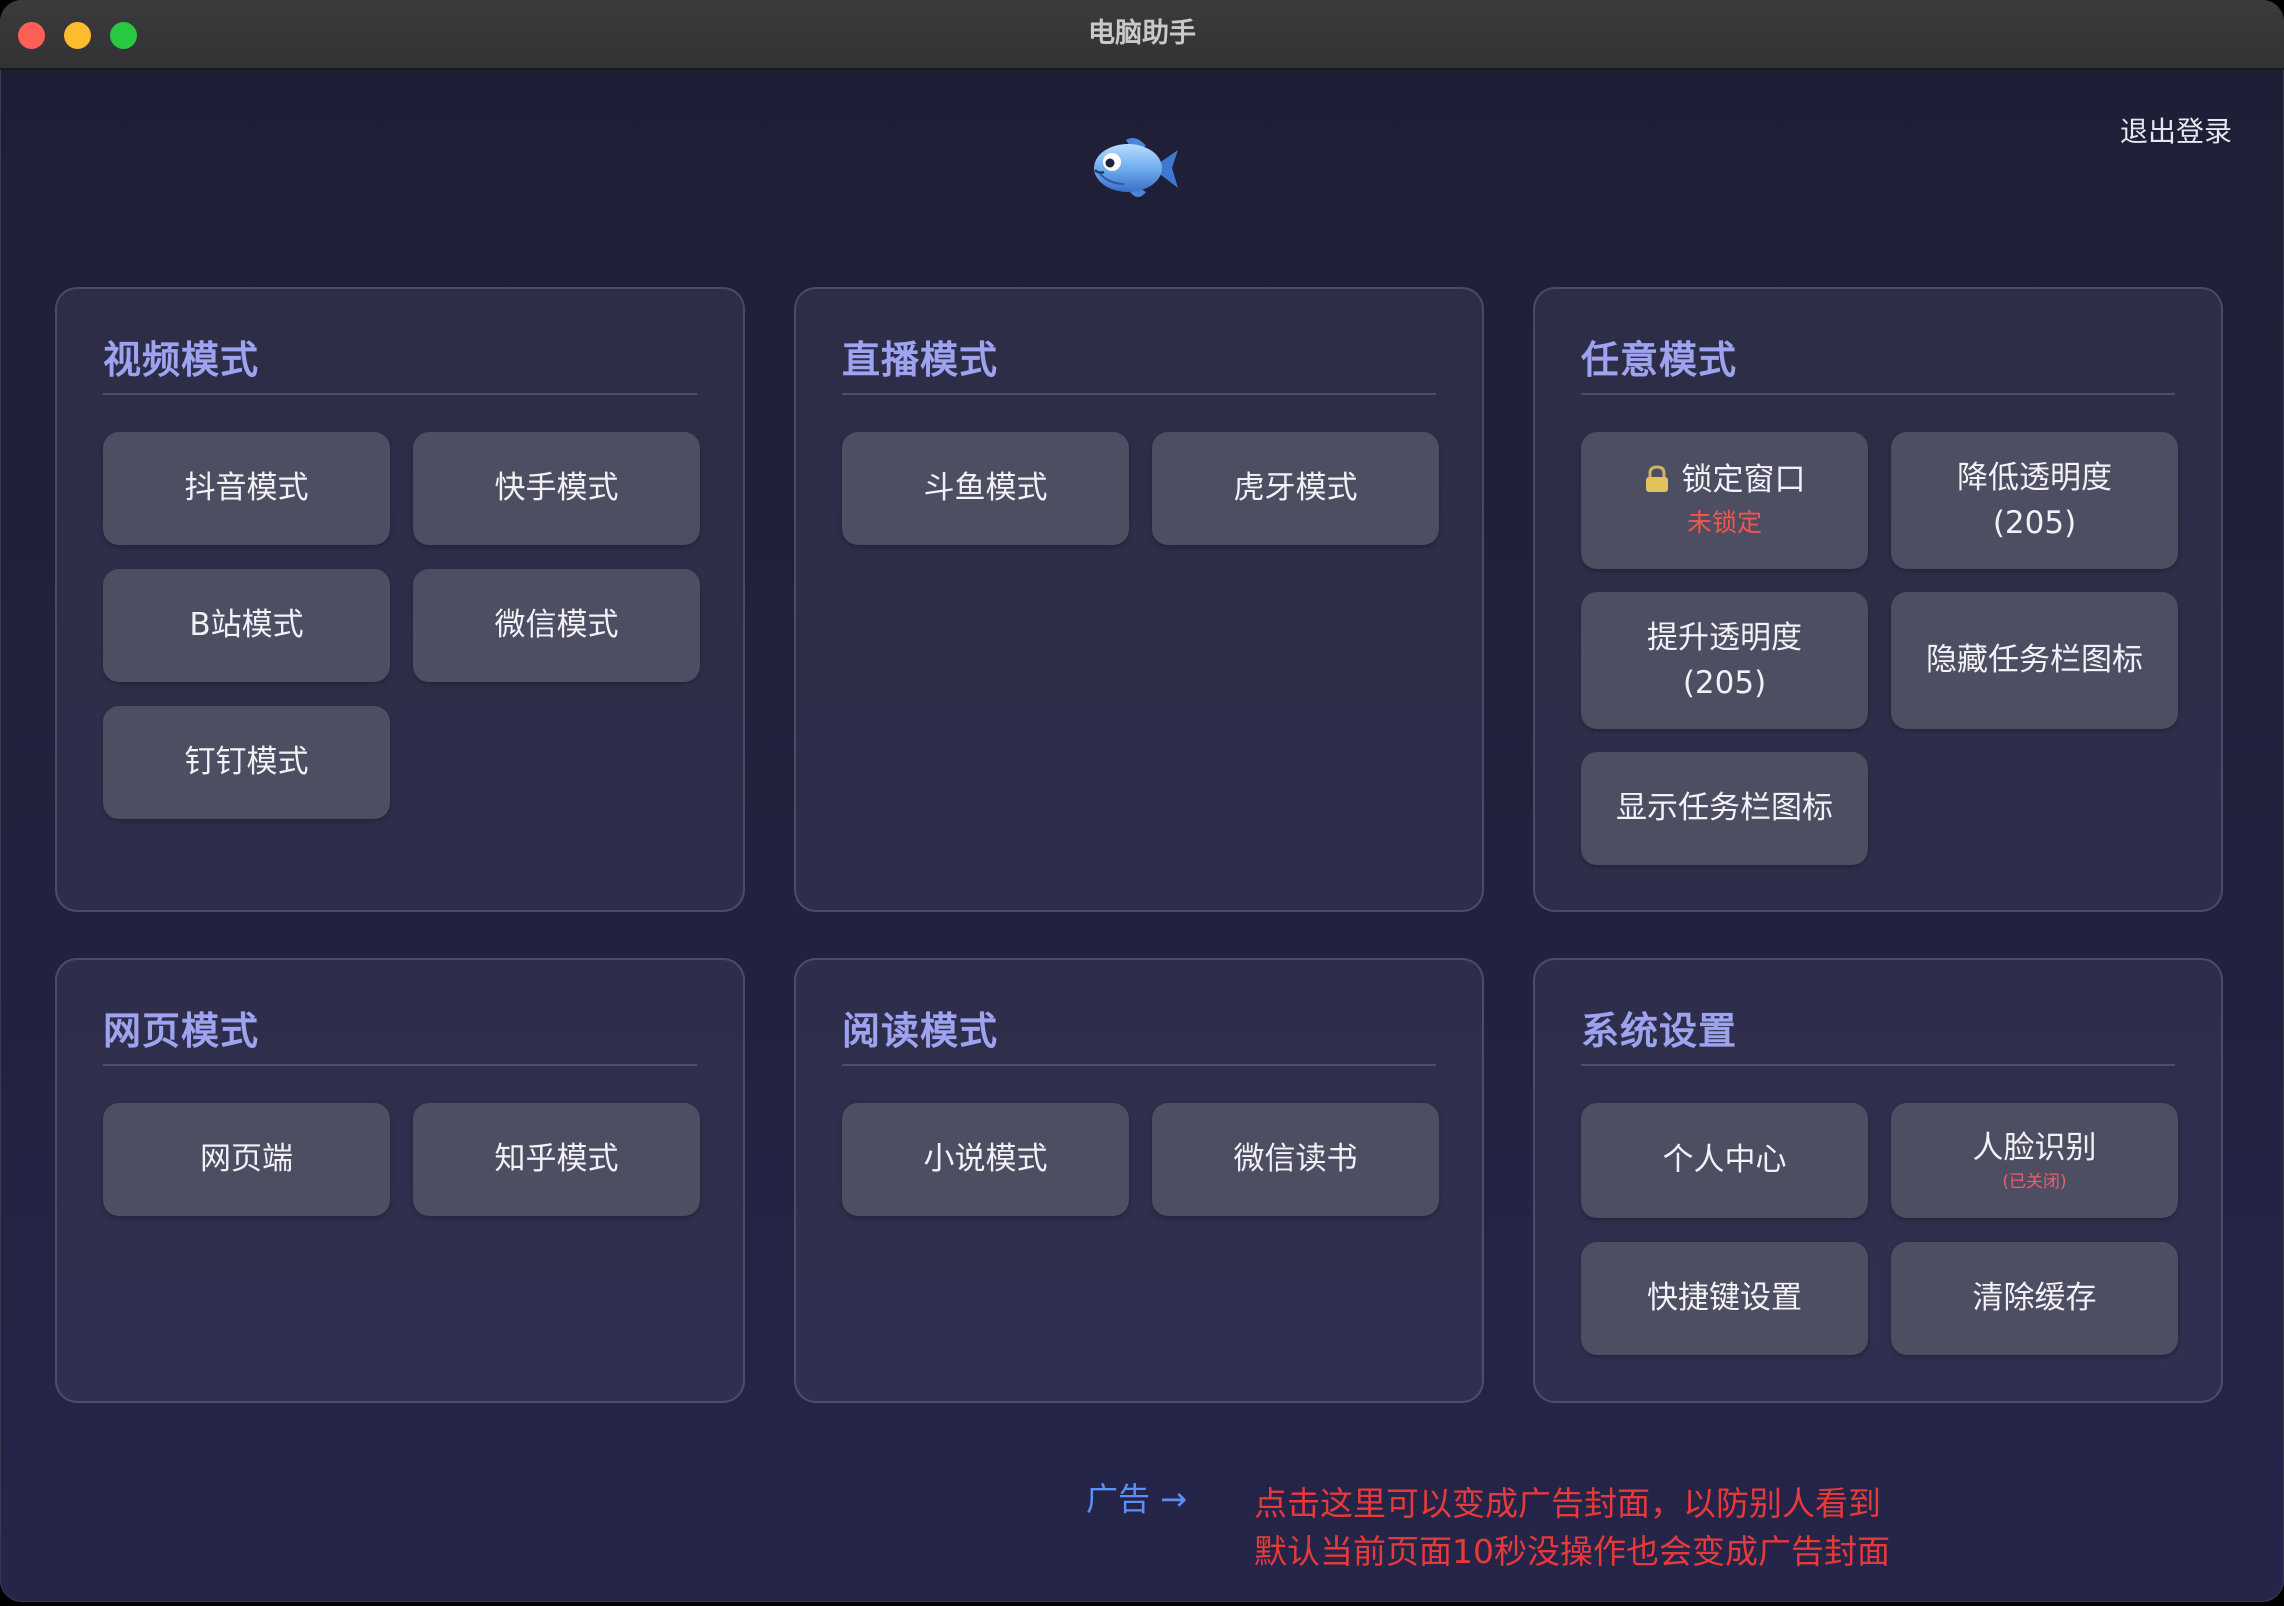 The width and height of the screenshot is (2284, 1606). Describe the element at coordinates (1659, 360) in the screenshot. I see `panel-title: 任意模式` at that location.